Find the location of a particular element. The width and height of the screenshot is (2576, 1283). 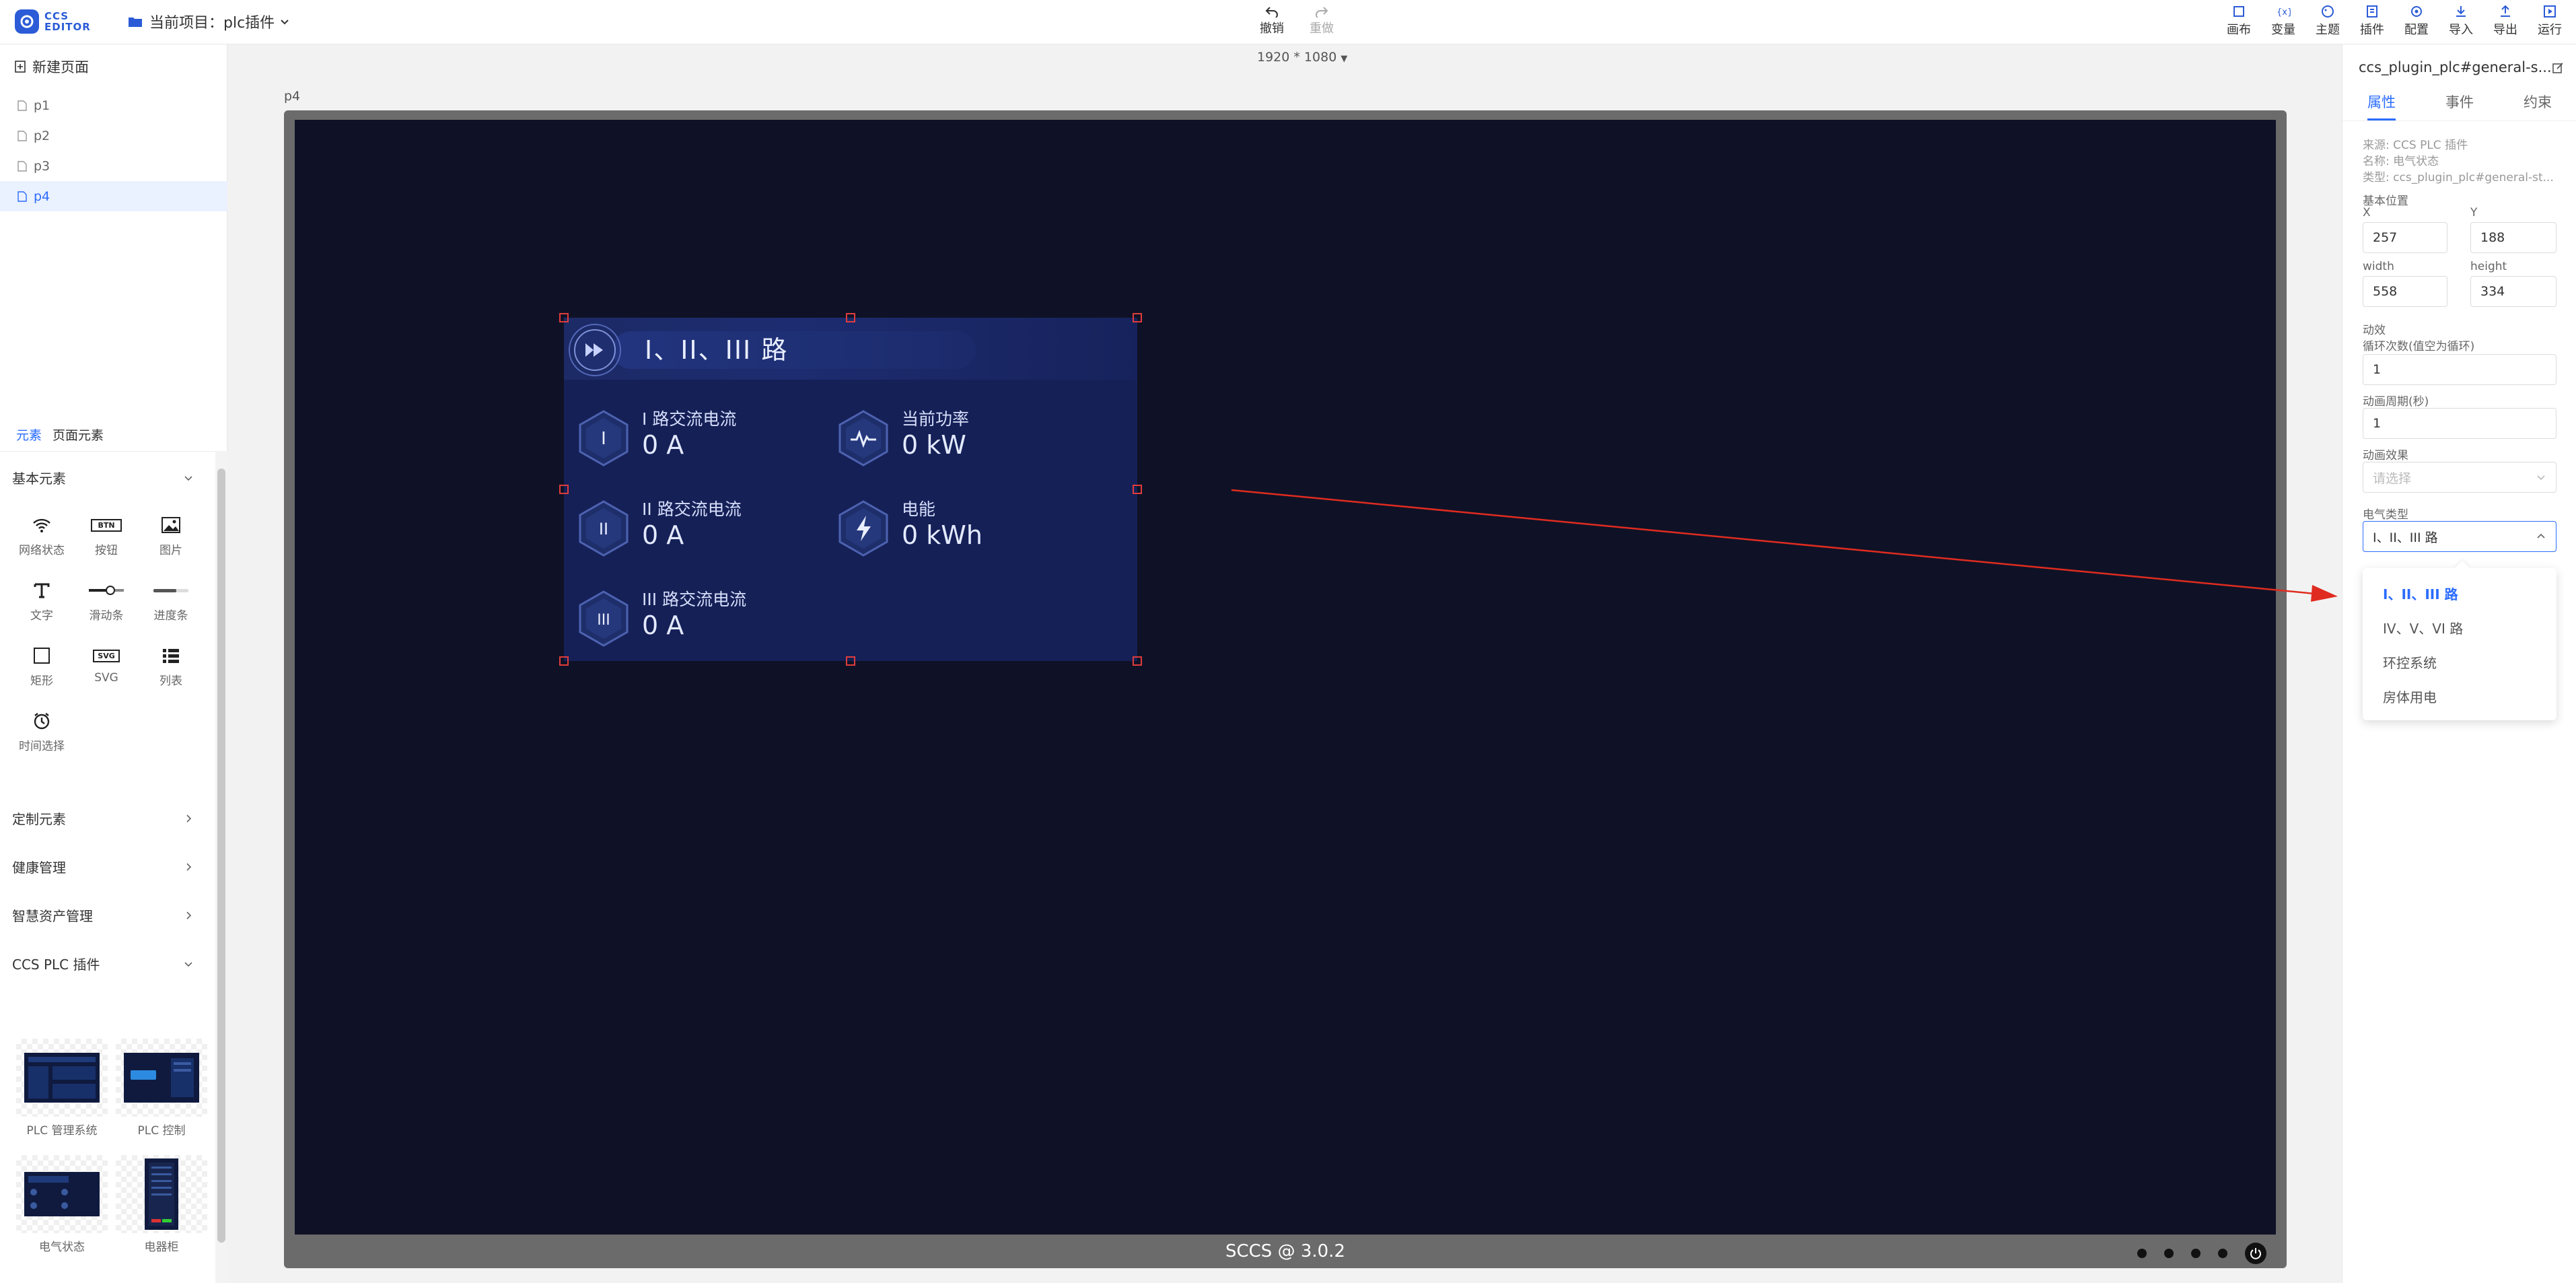

edit-icon is located at coordinates (2558, 68).